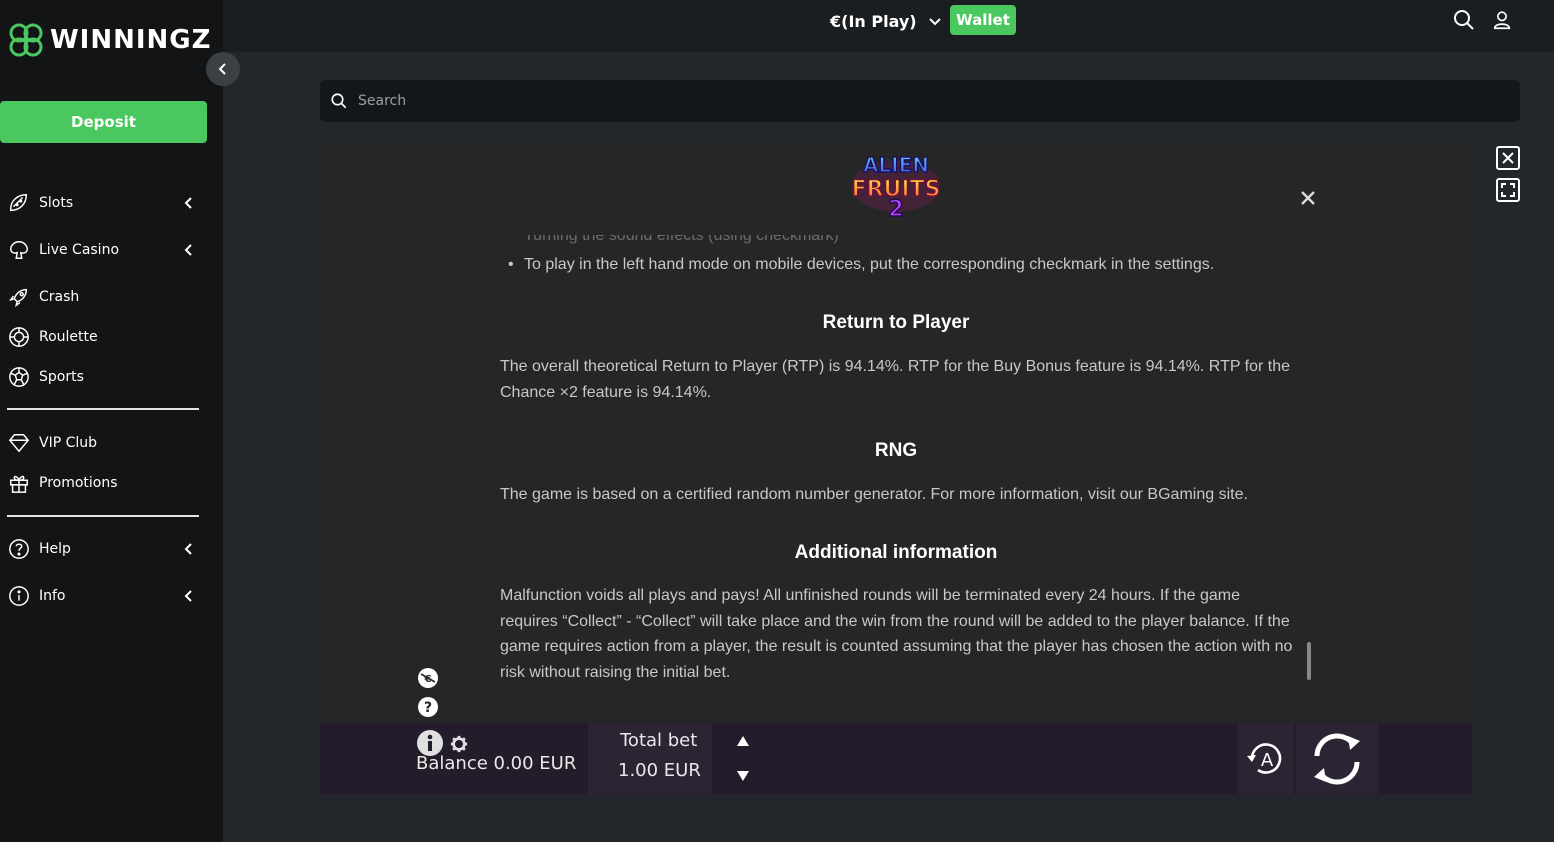 The width and height of the screenshot is (1554, 842). I want to click on spin-button, so click(1337, 758).